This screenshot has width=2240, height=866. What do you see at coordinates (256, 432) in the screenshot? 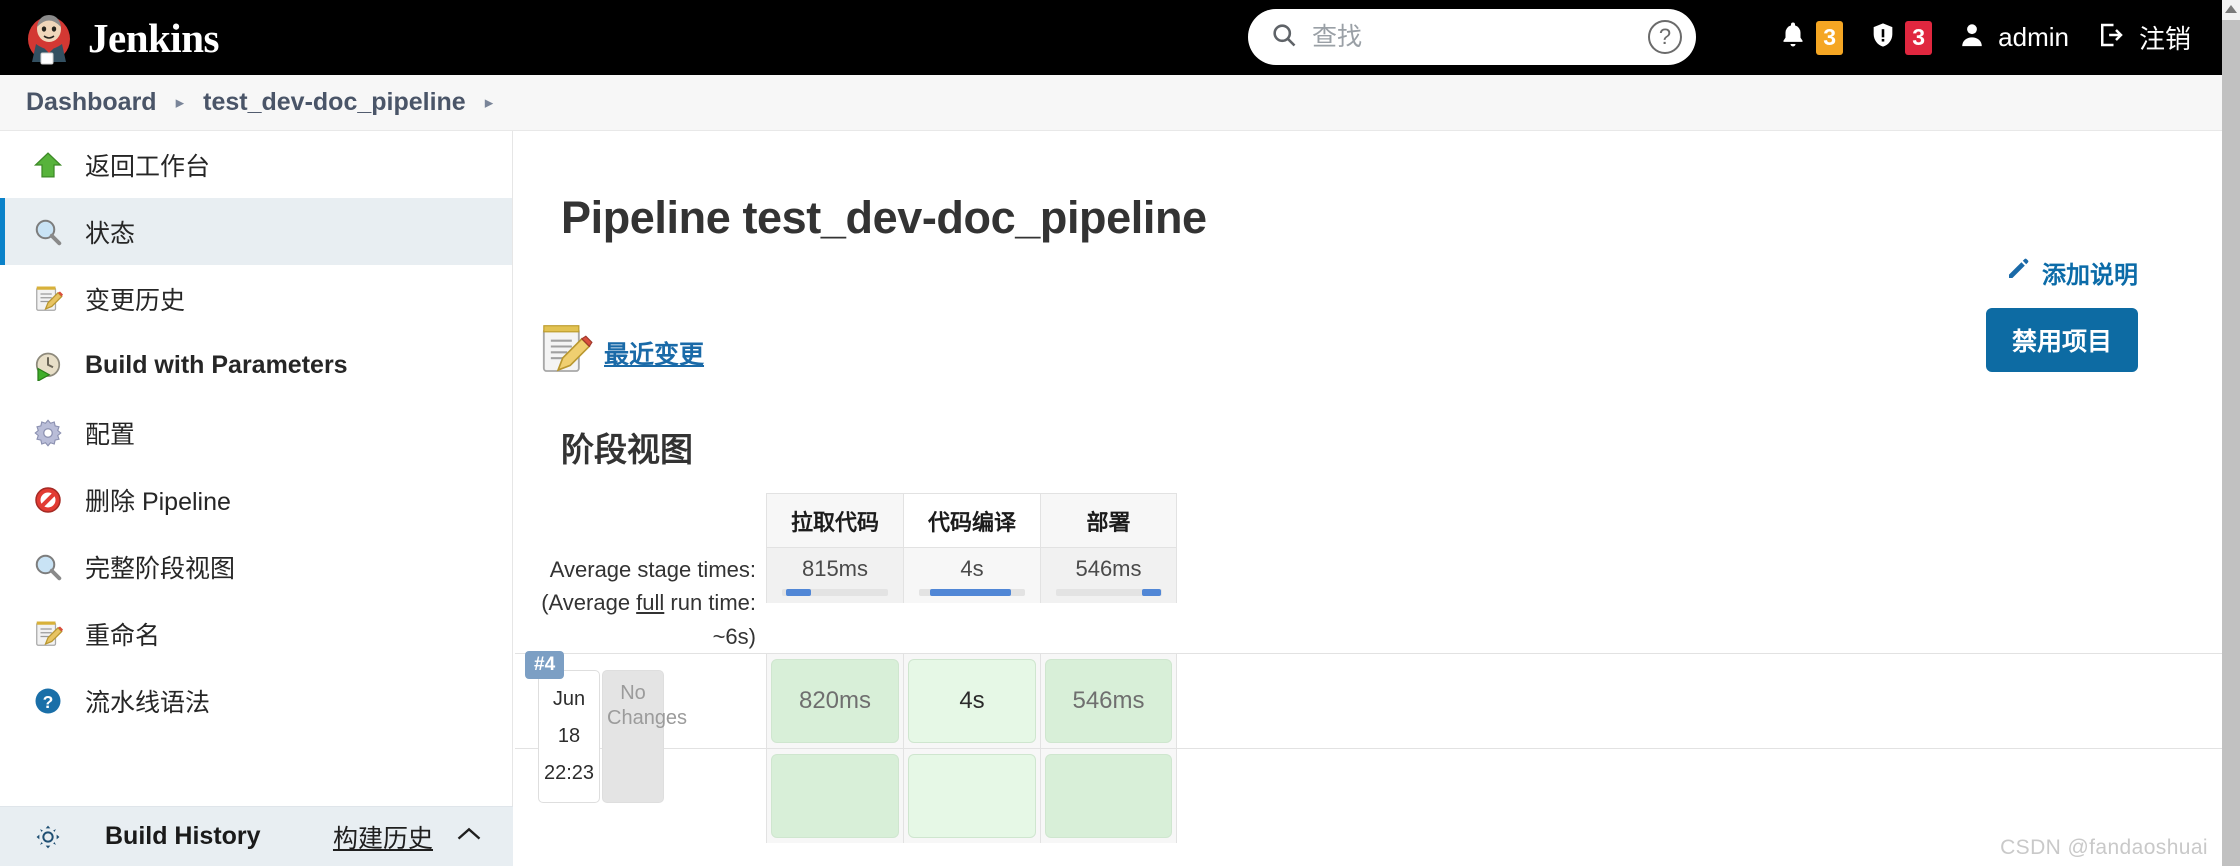
I see `sidebar-item-configure: 配置` at bounding box center [256, 432].